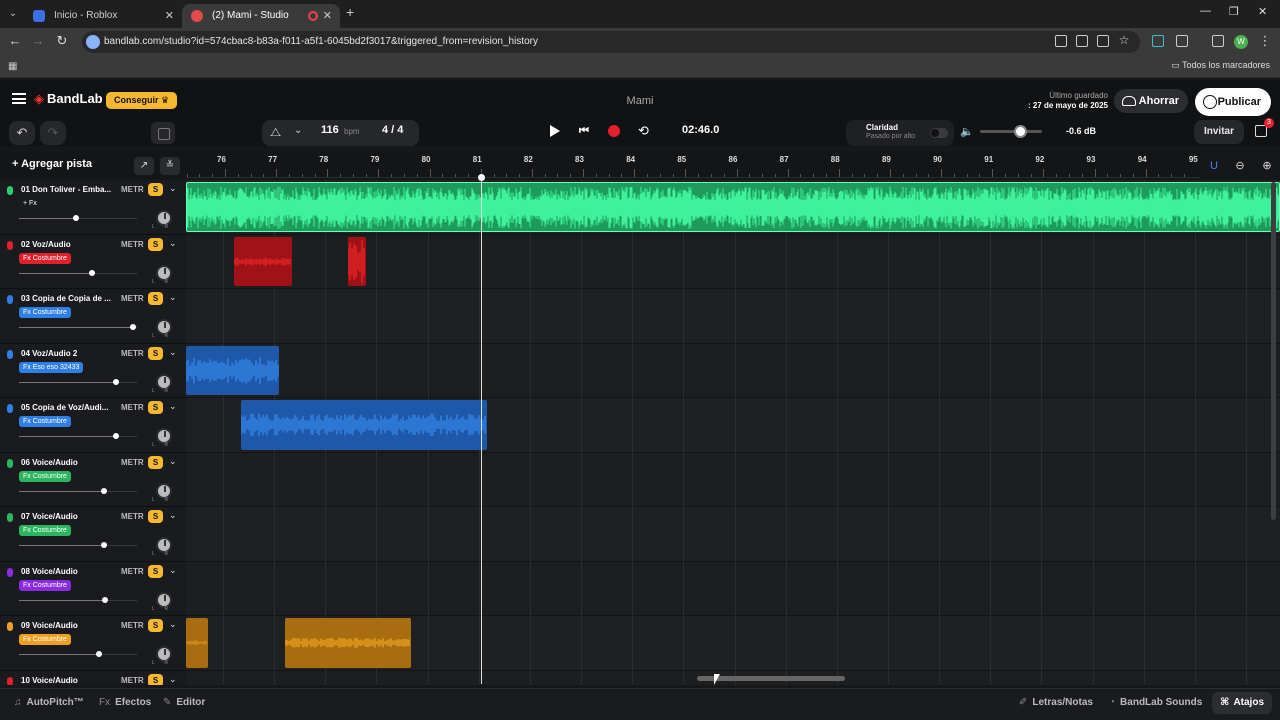 The image size is (1280, 720). Describe the element at coordinates (733, 588) in the screenshot. I see `track-lane` at that location.